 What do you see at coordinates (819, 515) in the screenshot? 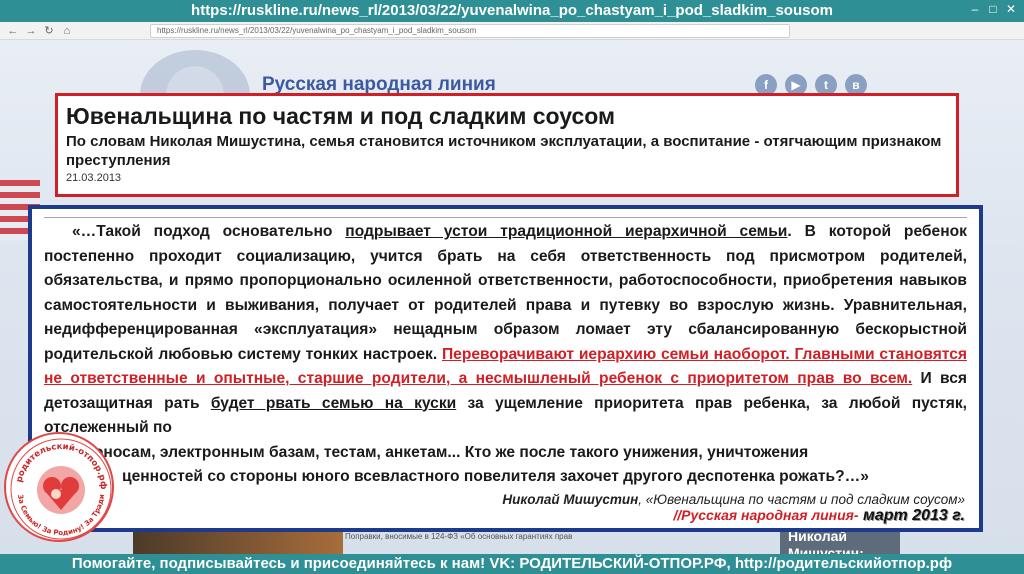
I see `quote-source: //Русская народная линия- март 2013 г.` at bounding box center [819, 515].